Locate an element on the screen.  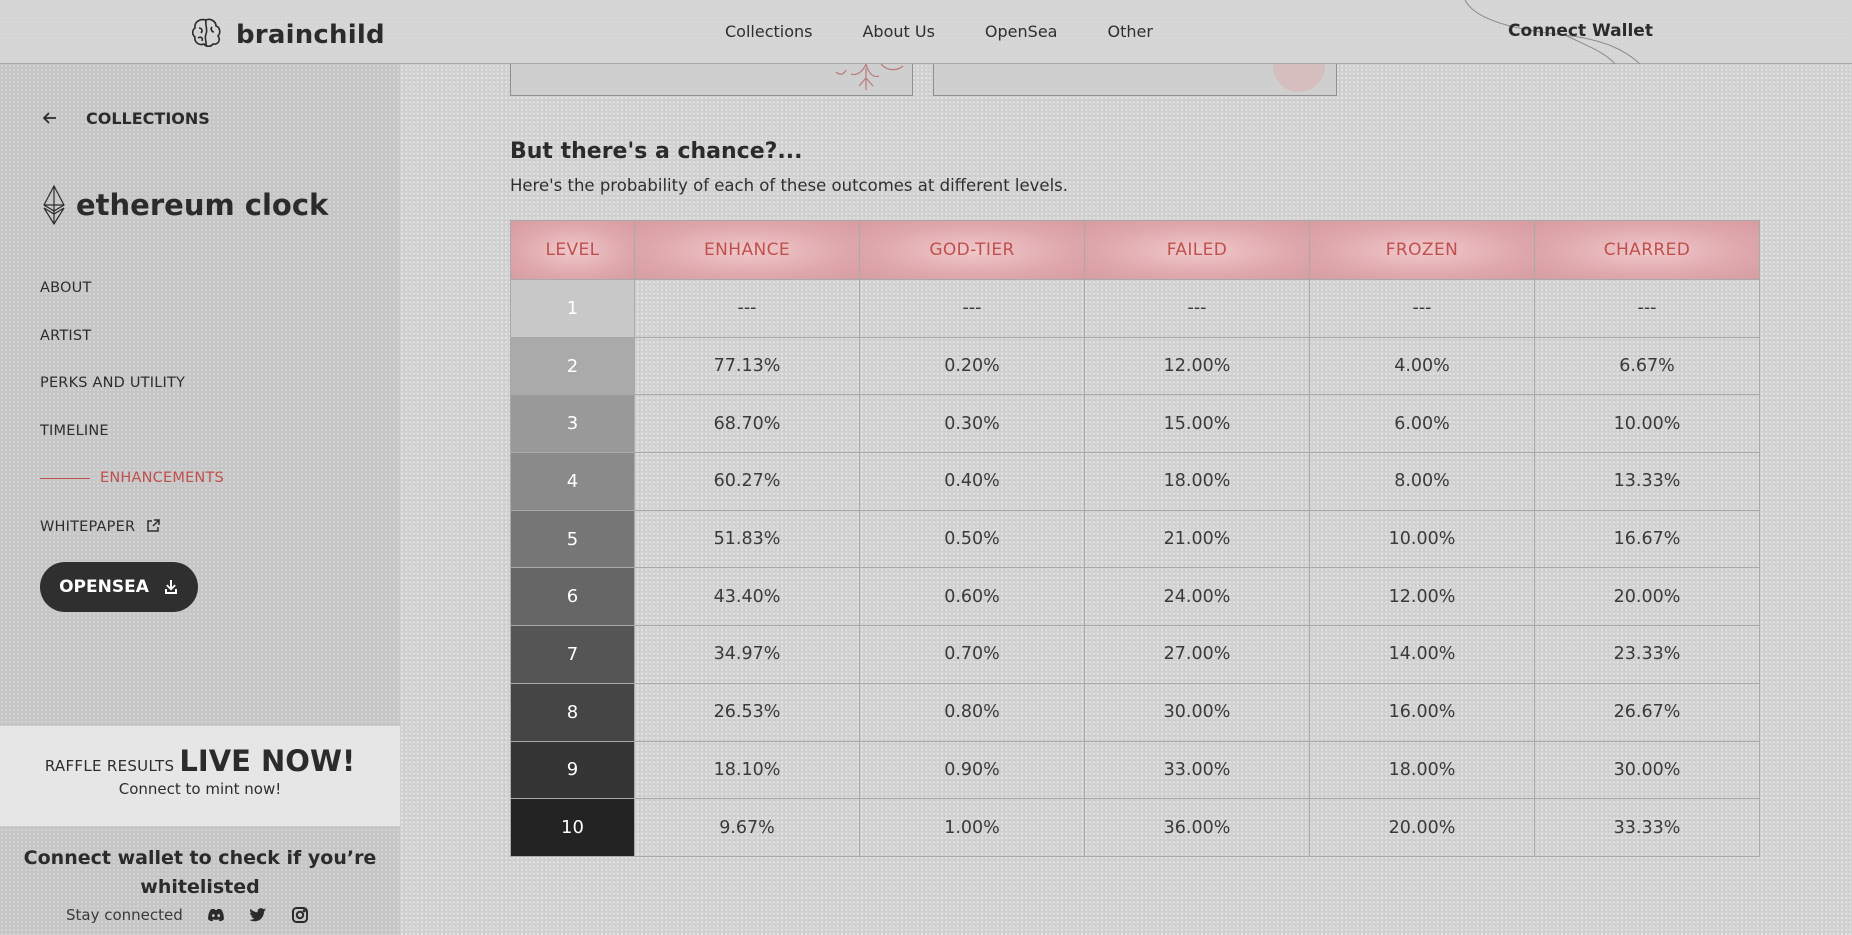
cell-level: 9 is located at coordinates (572, 770).